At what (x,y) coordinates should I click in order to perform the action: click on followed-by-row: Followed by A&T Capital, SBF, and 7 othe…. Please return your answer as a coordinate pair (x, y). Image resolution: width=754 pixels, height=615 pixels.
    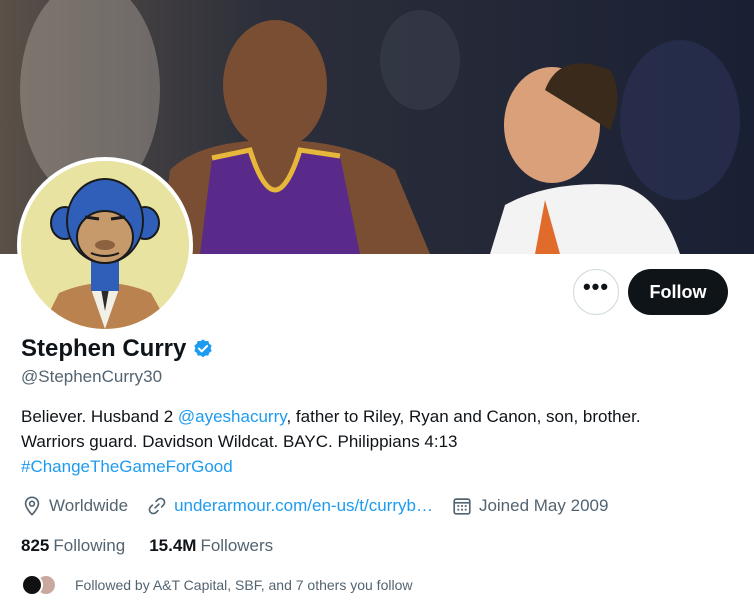
    Looking at the image, I should click on (216, 585).